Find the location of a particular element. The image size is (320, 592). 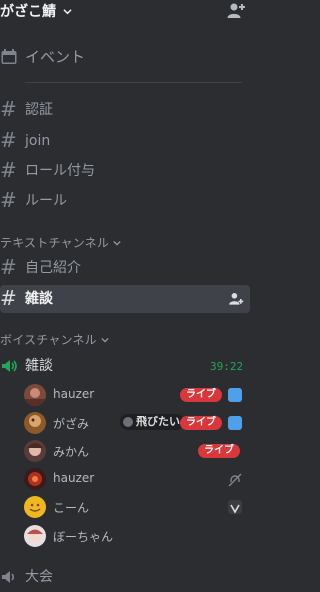

category-label: ボイスチャンネル is located at coordinates (48, 340).